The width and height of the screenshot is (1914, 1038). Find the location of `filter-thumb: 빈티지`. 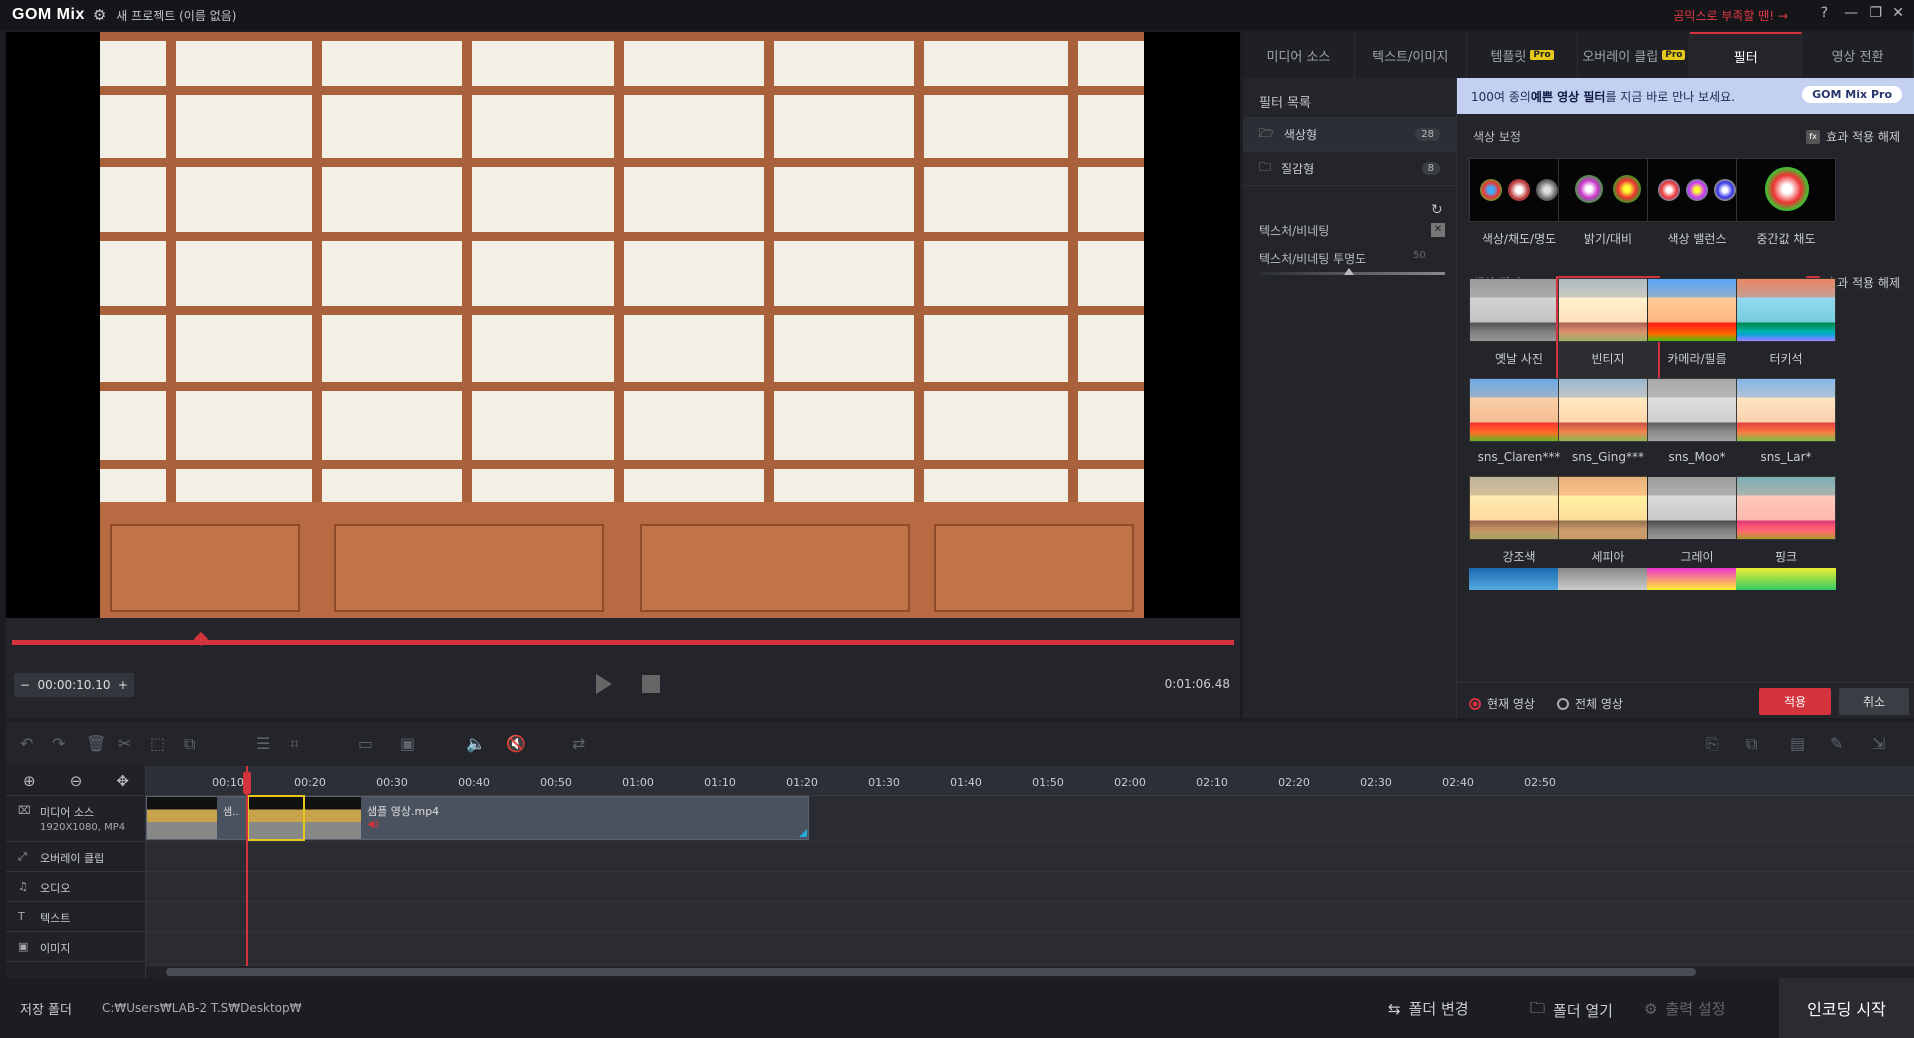

filter-thumb: 빈티지 is located at coordinates (1608, 328).